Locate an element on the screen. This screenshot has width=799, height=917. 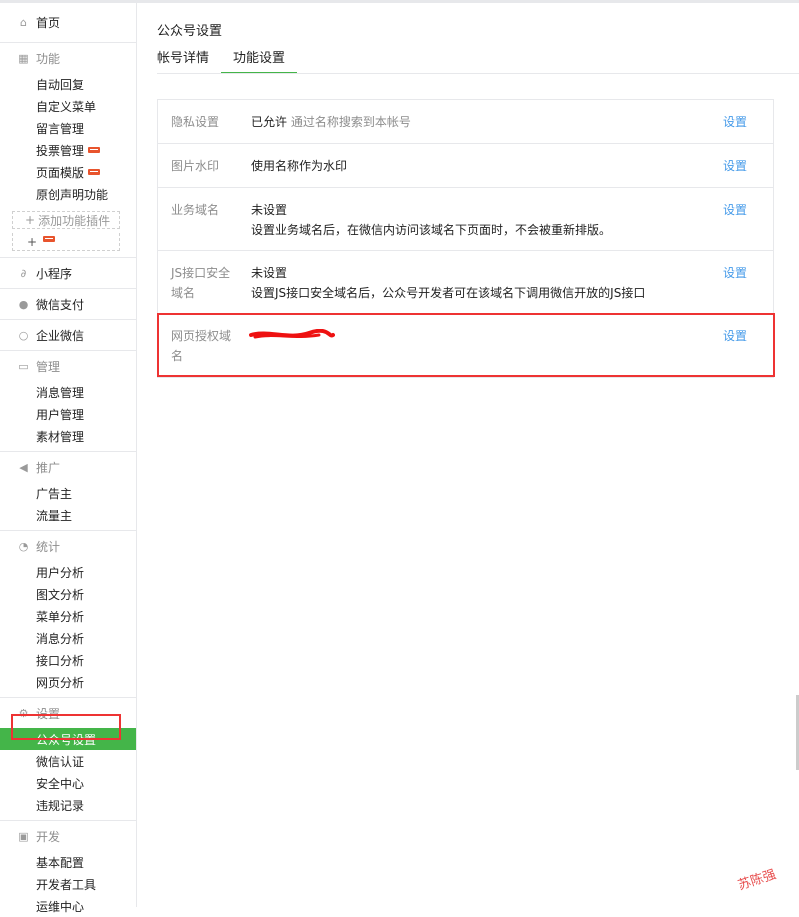
sidebar-group-mini-program: ∂ 小程序 is located at coordinates (68, 273).